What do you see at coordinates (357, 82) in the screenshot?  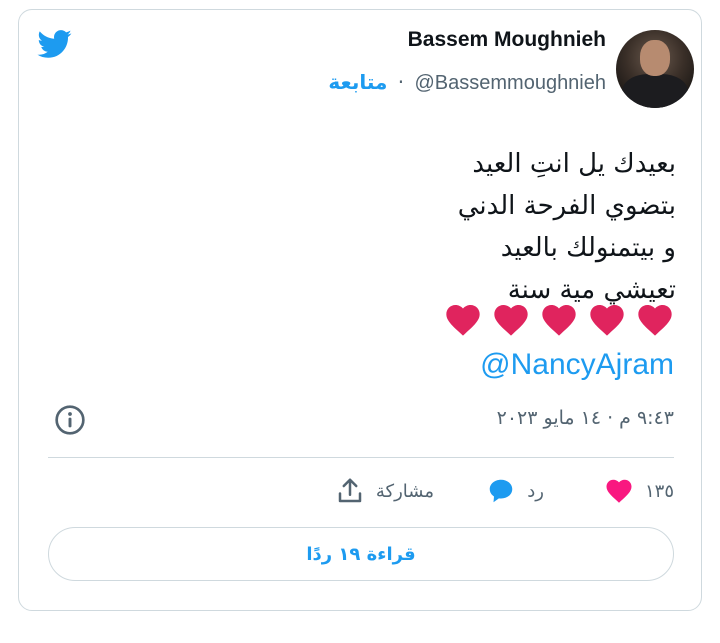 I see `follow-button: متابعة` at bounding box center [357, 82].